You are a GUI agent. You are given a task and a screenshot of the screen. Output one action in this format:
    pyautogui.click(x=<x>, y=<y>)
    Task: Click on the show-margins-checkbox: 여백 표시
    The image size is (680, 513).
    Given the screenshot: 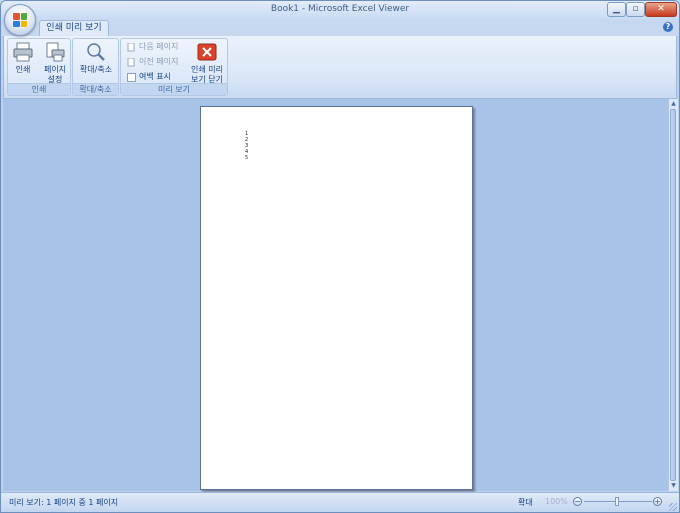 What is the action you would take?
    pyautogui.click(x=149, y=77)
    